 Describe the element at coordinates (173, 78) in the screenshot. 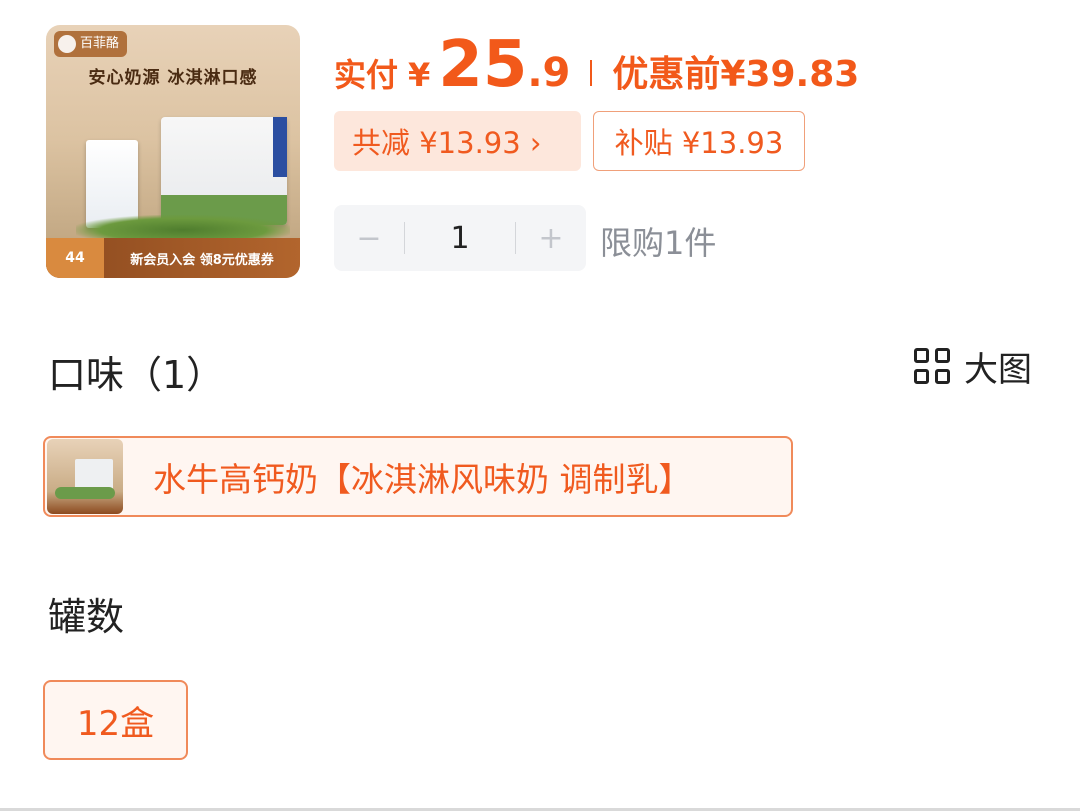

I see `thumbnail-headline: 安心奶源 冰淇淋口感` at that location.